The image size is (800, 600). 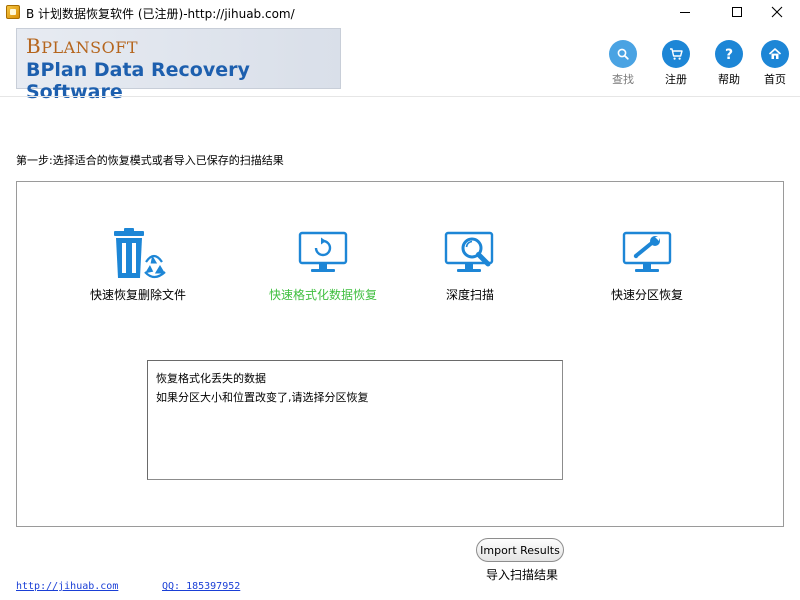 I want to click on window-title: B 计划数据恢复软件 (已注册)-http://jihuab.com/, so click(x=160, y=14).